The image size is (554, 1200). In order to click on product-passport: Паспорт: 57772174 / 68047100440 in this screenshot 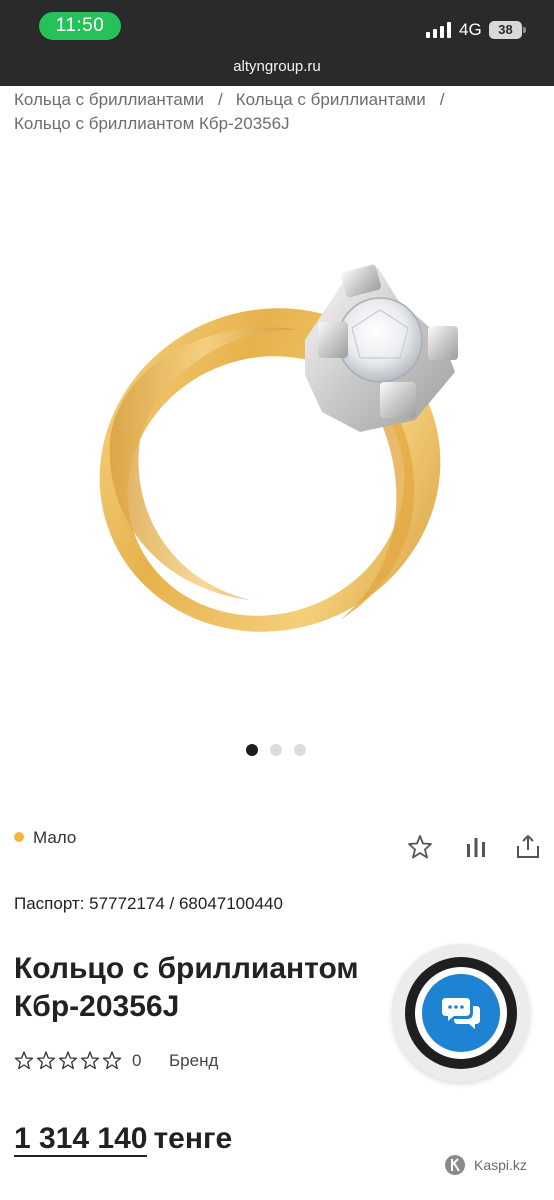, I will do `click(148, 903)`.